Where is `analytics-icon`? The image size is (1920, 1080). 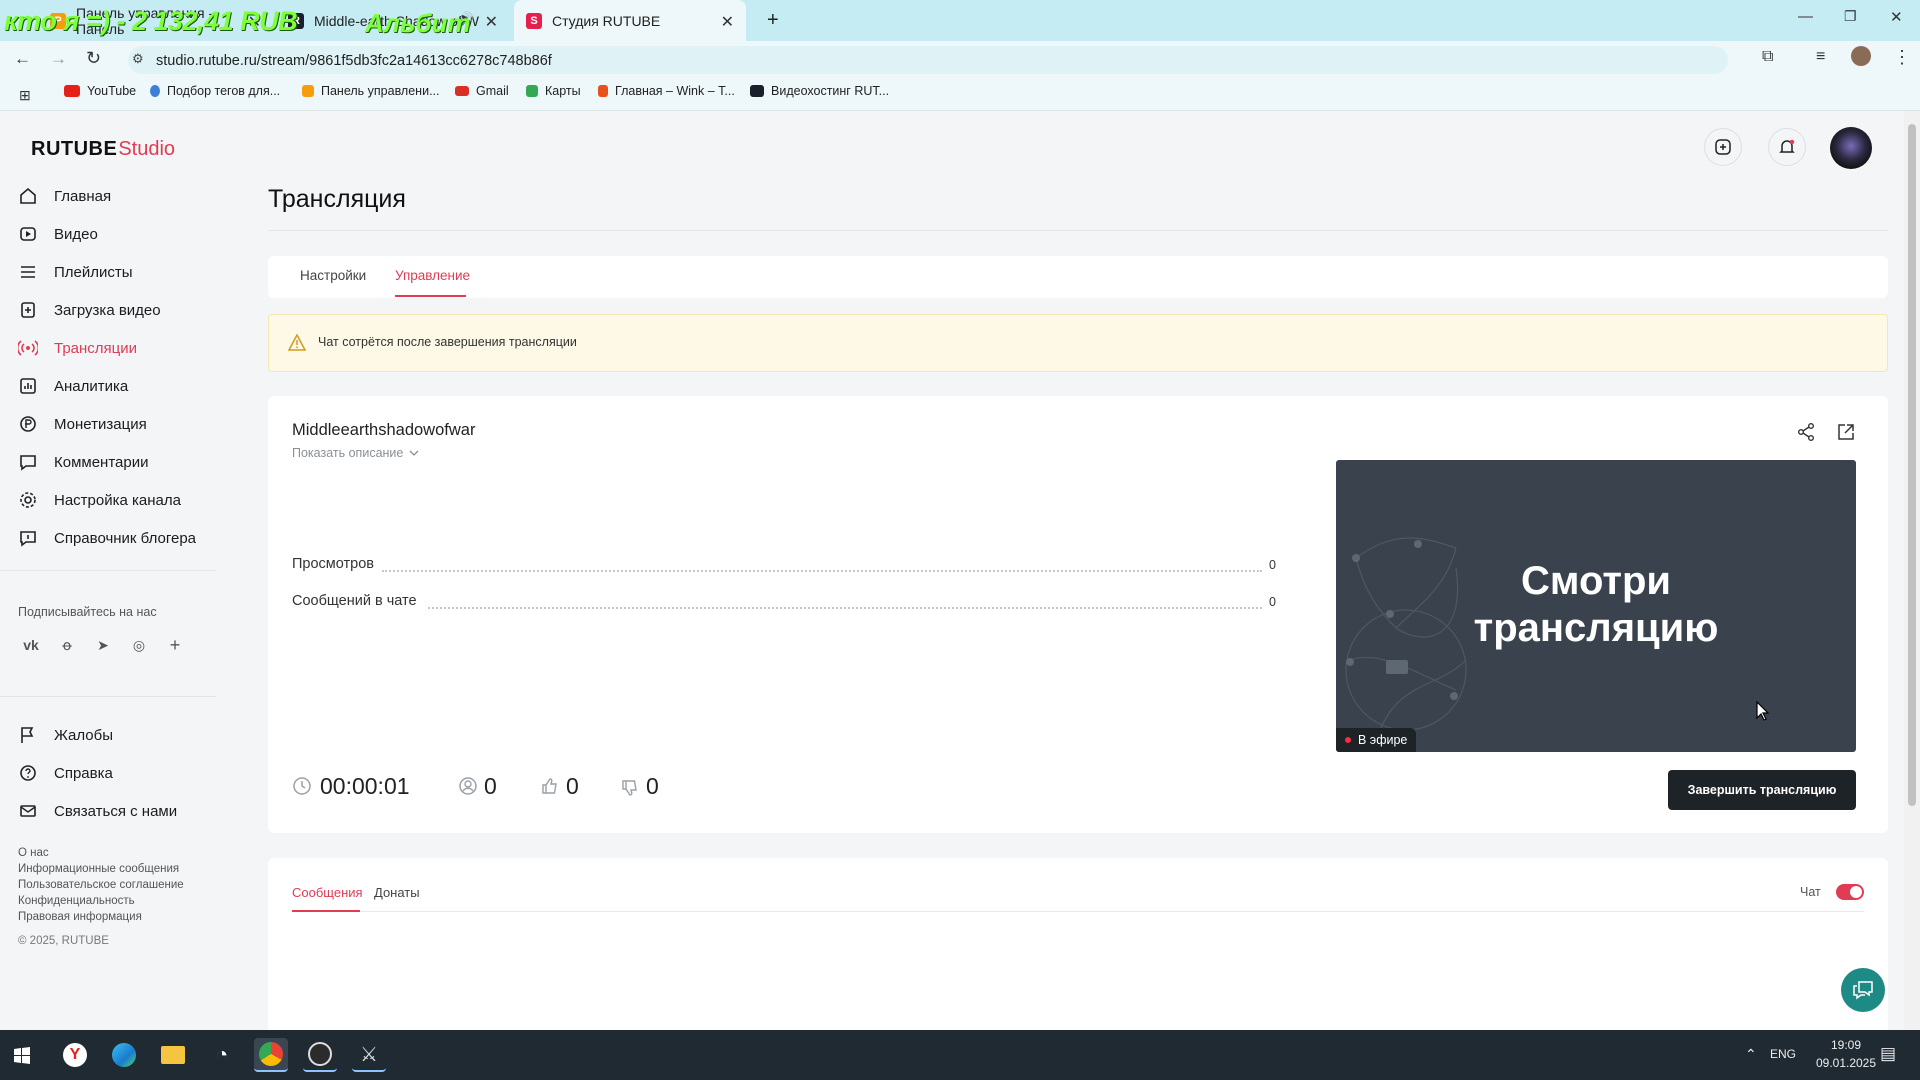
analytics-icon is located at coordinates (28, 386).